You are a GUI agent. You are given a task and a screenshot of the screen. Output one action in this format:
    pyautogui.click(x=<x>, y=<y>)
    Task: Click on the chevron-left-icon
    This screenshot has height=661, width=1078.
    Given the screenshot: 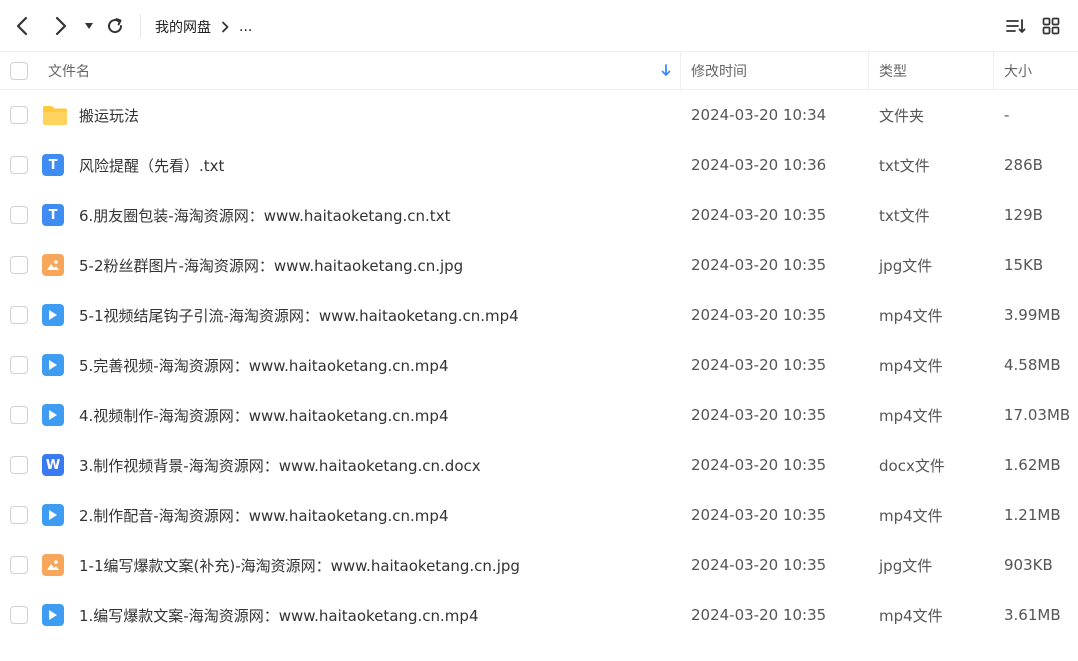 What is the action you would take?
    pyautogui.click(x=22, y=26)
    